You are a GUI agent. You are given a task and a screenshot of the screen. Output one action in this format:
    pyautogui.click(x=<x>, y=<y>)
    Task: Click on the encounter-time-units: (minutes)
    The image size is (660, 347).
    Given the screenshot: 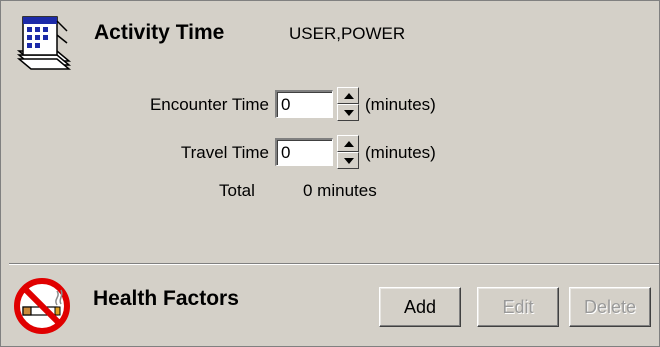 What is the action you would take?
    pyautogui.click(x=400, y=104)
    